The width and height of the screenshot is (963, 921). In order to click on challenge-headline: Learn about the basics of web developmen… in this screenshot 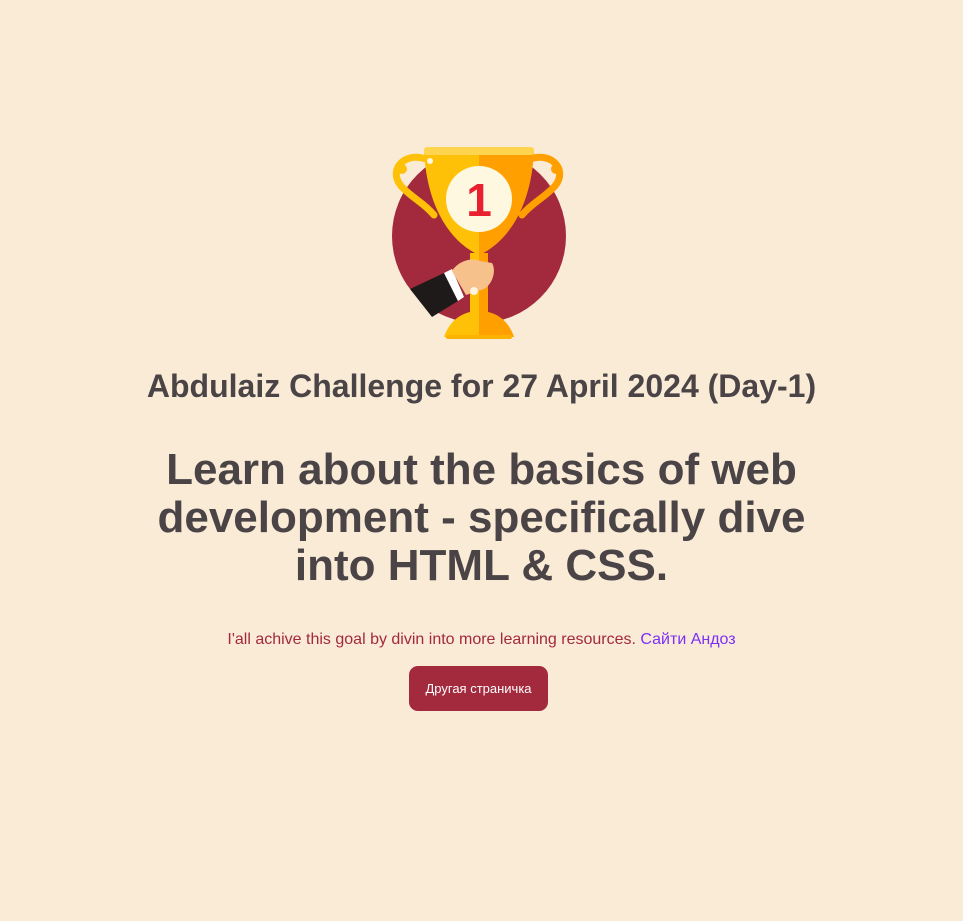, I will do `click(481, 517)`.